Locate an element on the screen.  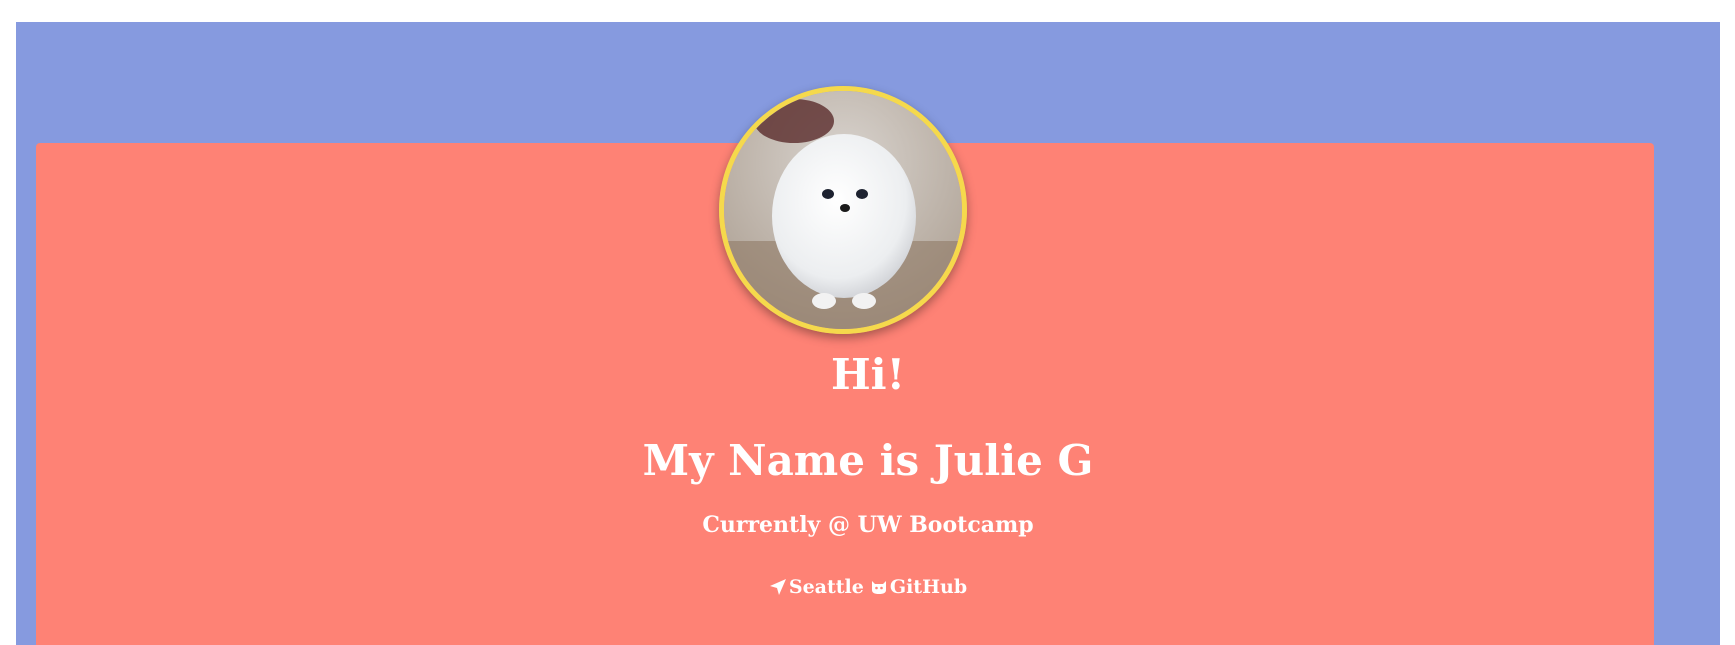
location-label: Seattle is located at coordinates (826, 587).